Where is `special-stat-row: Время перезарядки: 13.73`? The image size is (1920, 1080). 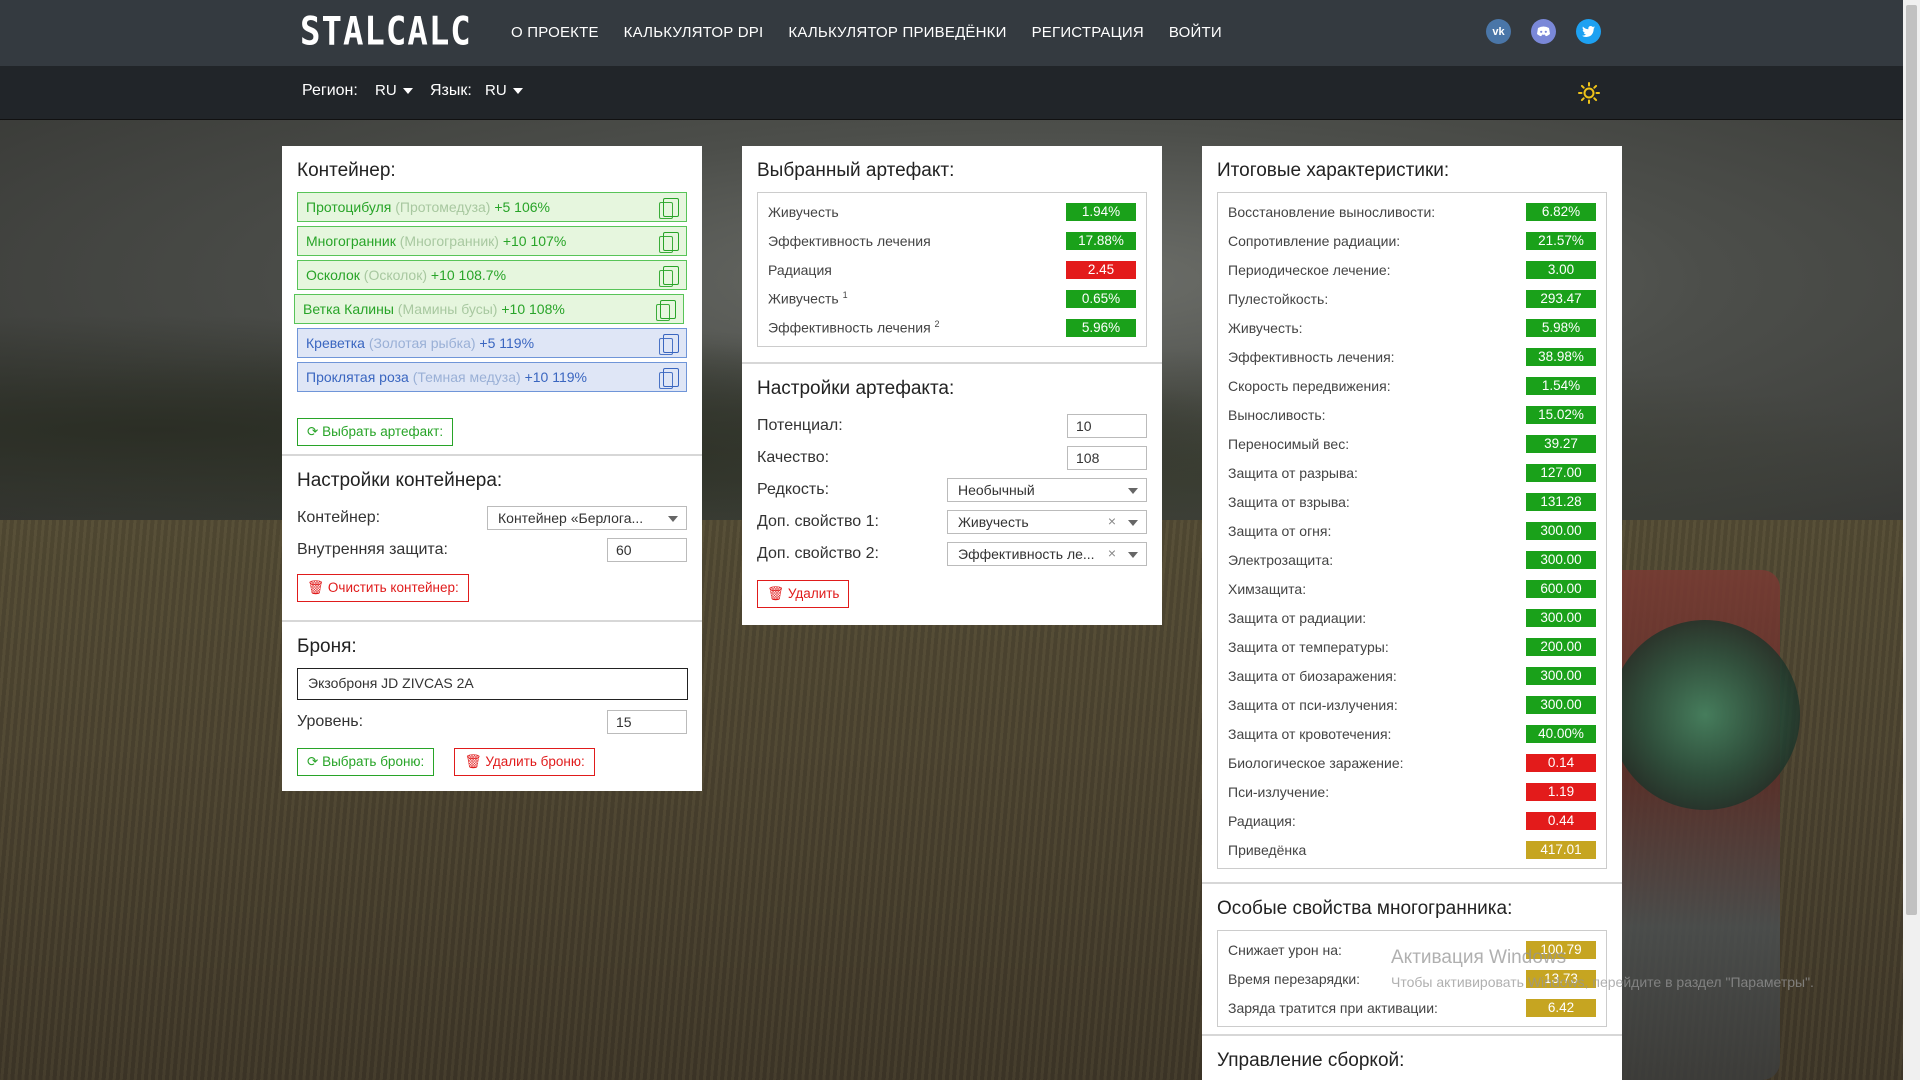 special-stat-row: Время перезарядки: 13.73 is located at coordinates (1412, 978).